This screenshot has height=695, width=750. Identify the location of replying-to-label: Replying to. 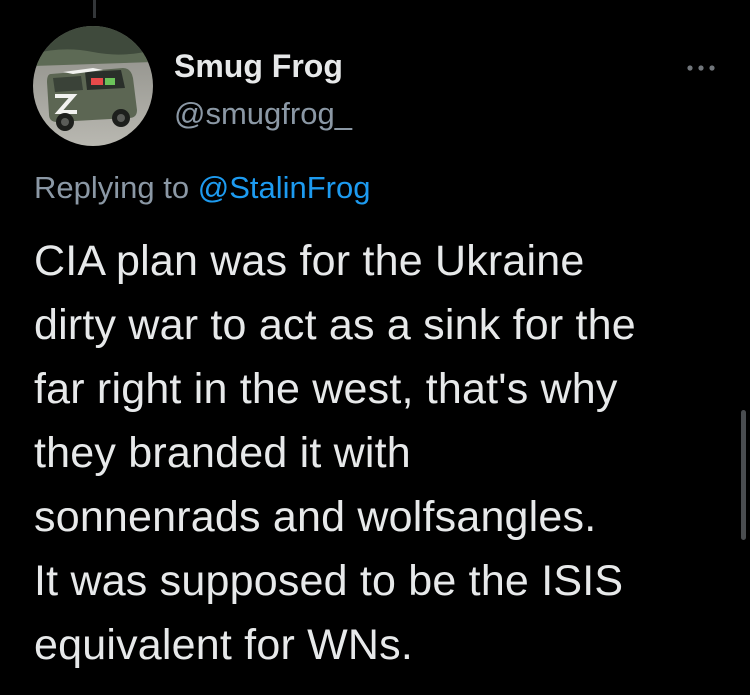
(112, 187).